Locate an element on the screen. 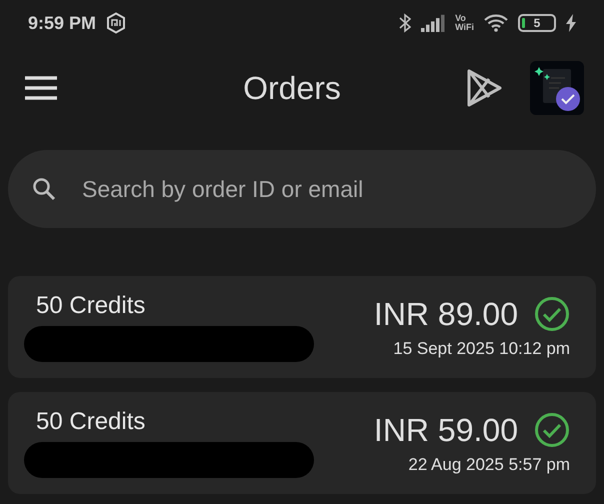 This screenshot has height=504, width=604. search-icon is located at coordinates (44, 189).